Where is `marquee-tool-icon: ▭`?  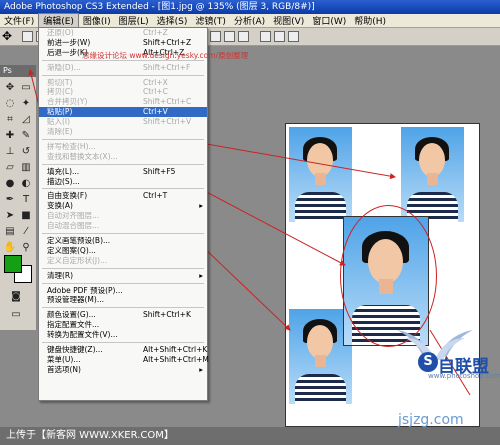
marquee-tool-icon: ▭ is located at coordinates (26, 88).